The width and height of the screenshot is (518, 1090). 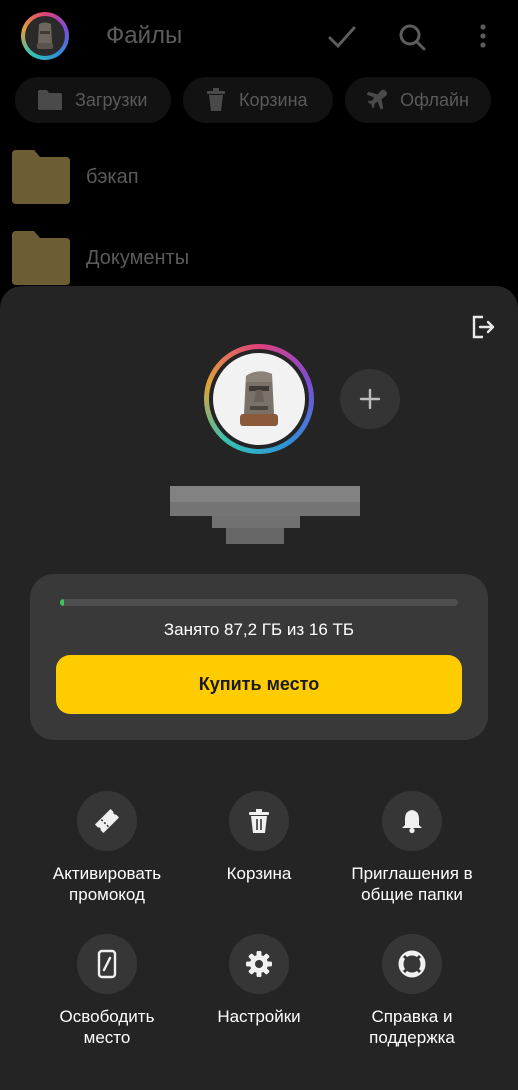 I want to click on action-label: Освободить место, so click(x=107, y=1027).